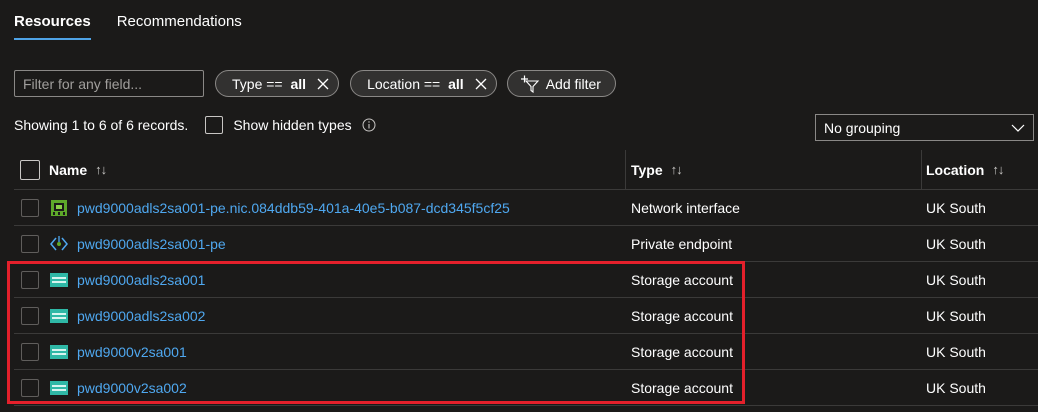 The height and width of the screenshot is (412, 1038). Describe the element at coordinates (526, 170) in the screenshot. I see `table-header: Name ↑↓ Type ↑↓ Location ↑↓` at that location.